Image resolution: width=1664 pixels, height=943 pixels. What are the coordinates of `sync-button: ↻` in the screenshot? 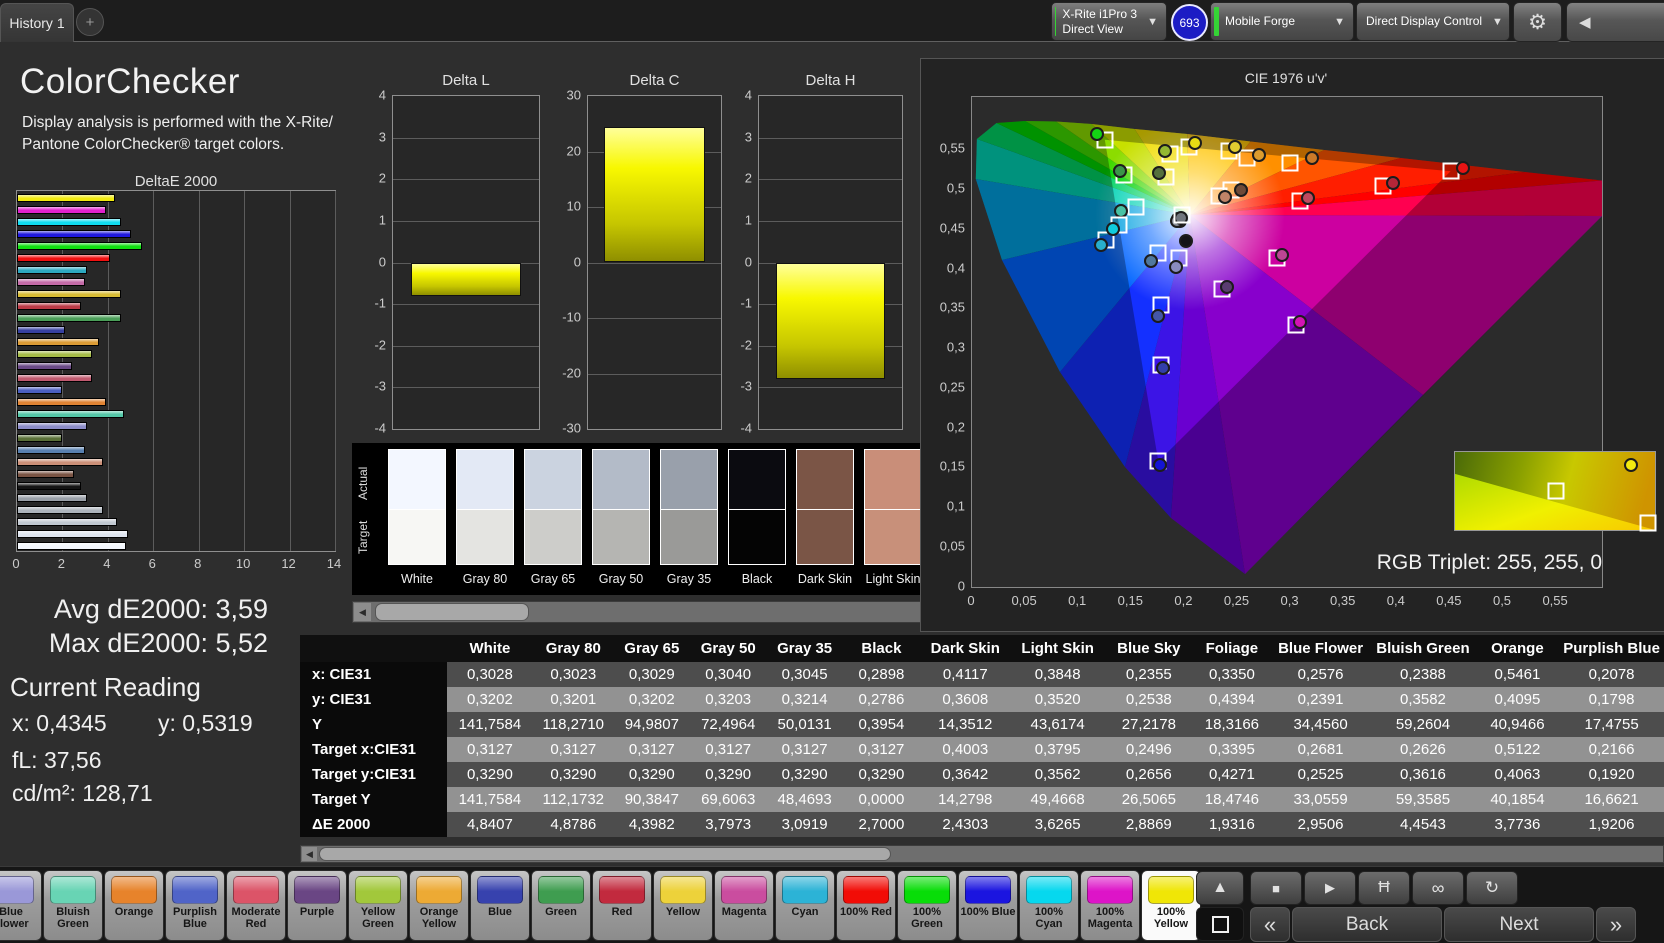 It's located at (1492, 888).